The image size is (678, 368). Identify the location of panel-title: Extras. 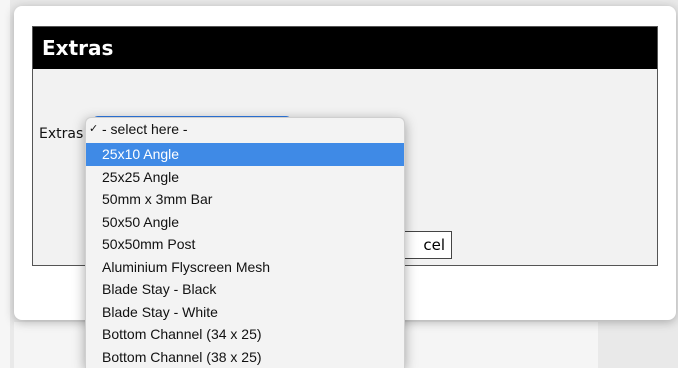
(345, 48).